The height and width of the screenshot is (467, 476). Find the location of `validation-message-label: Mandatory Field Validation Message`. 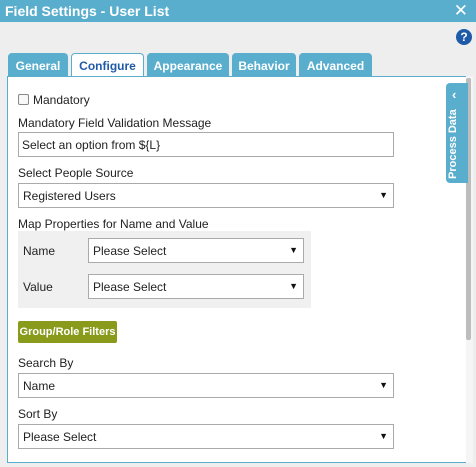

validation-message-label: Mandatory Field Validation Message is located at coordinates (115, 123).